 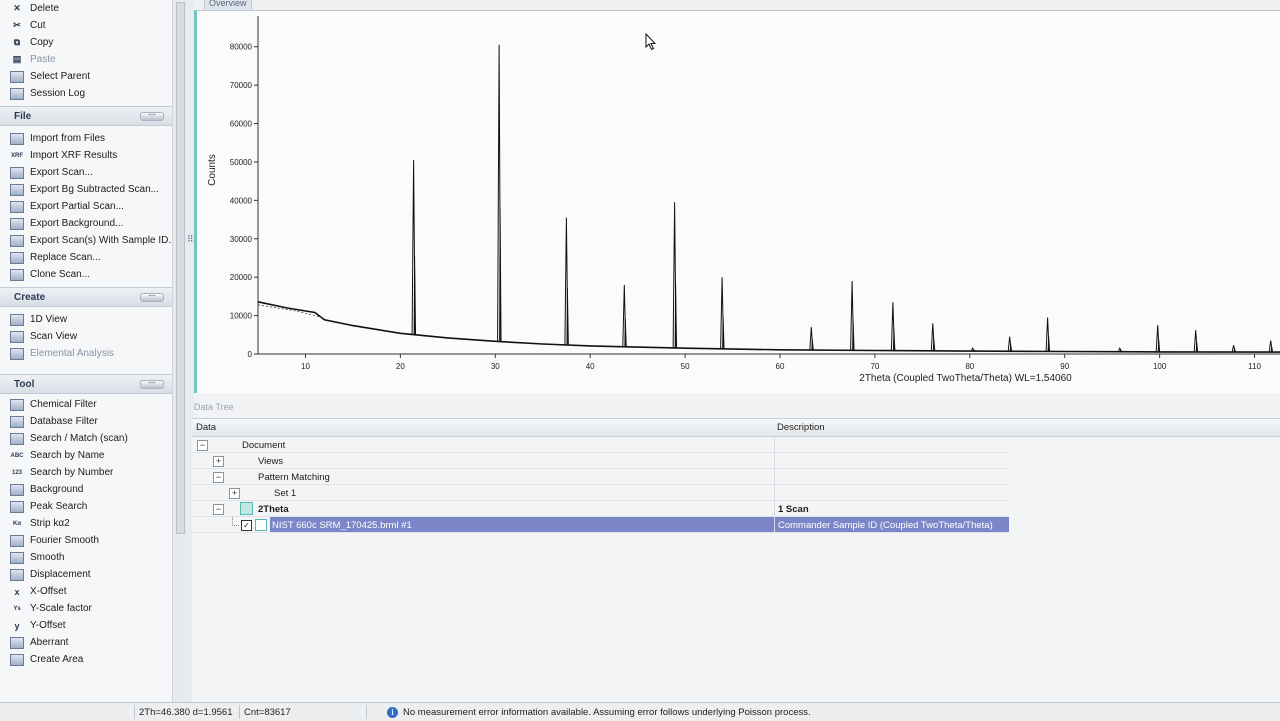 What do you see at coordinates (17, 257) in the screenshot?
I see `replace-scan-icon` at bounding box center [17, 257].